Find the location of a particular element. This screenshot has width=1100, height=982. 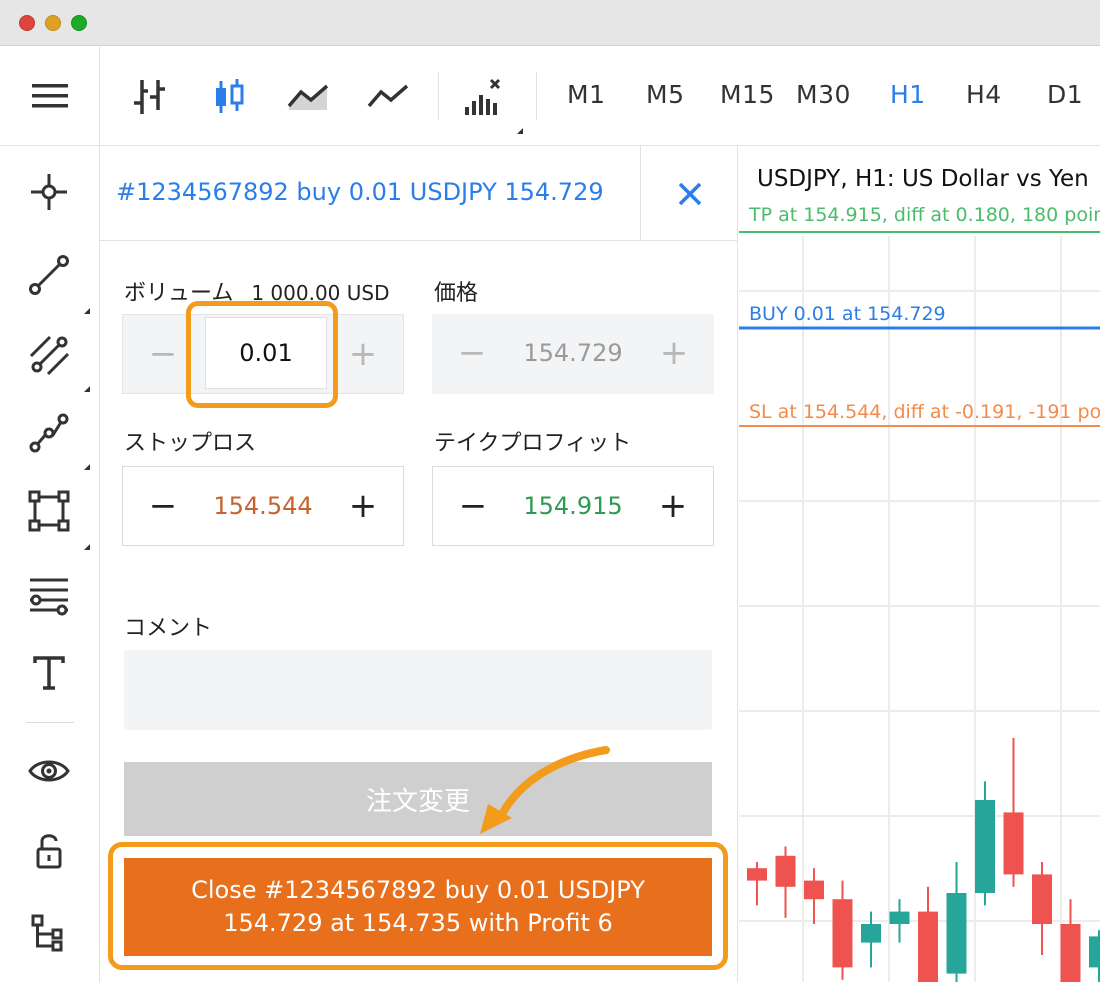

take-profit-decrease-button: − is located at coordinates (473, 506).